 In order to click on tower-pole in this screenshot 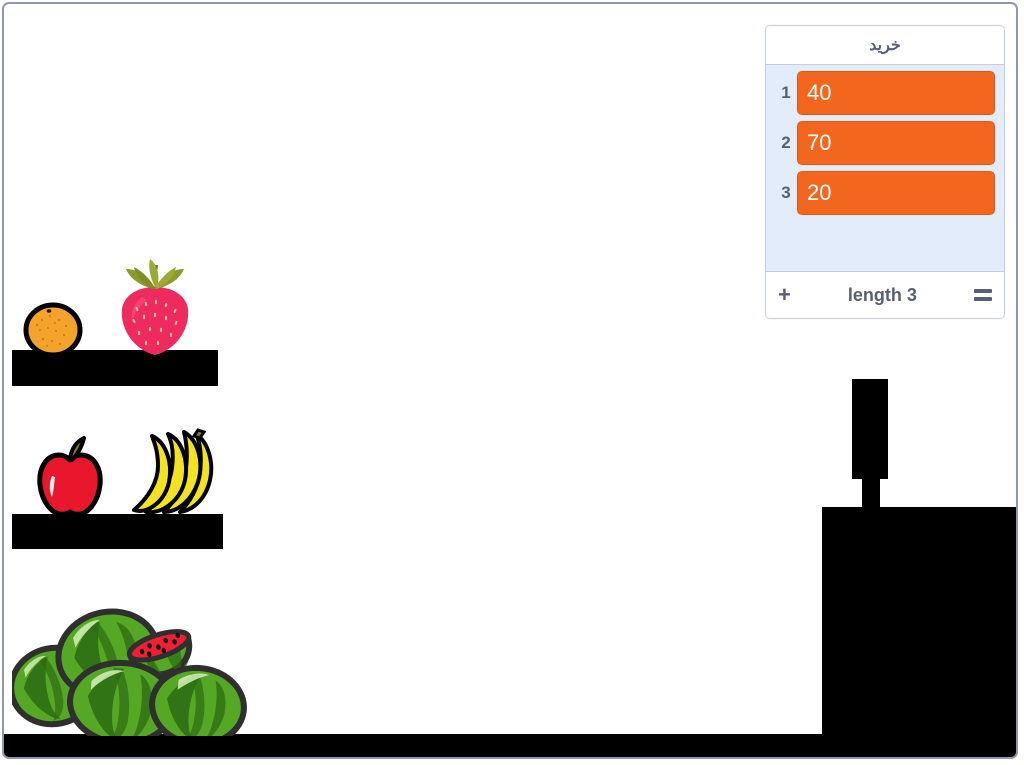, I will do `click(871, 494)`.